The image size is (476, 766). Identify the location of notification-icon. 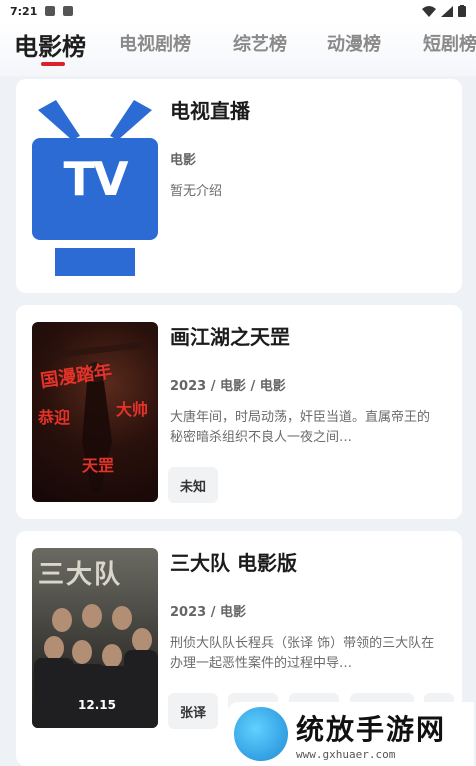
(68, 11).